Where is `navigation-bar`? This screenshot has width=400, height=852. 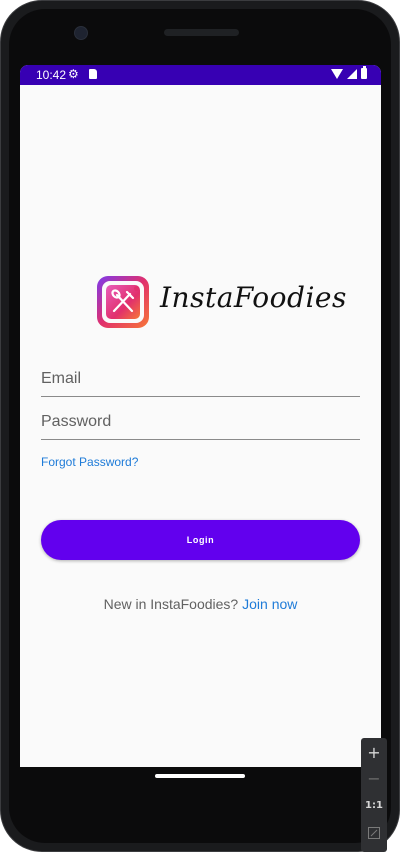 navigation-bar is located at coordinates (200, 777).